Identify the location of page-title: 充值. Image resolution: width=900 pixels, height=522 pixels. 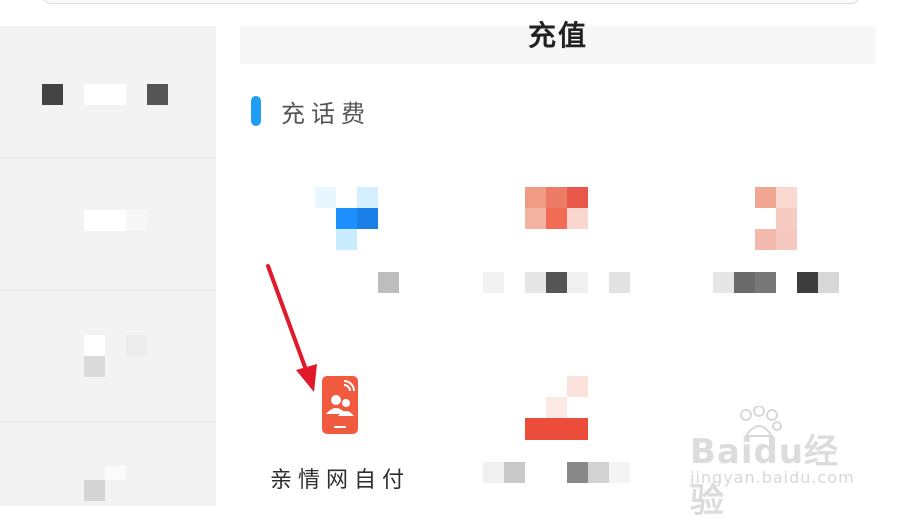
(557, 35).